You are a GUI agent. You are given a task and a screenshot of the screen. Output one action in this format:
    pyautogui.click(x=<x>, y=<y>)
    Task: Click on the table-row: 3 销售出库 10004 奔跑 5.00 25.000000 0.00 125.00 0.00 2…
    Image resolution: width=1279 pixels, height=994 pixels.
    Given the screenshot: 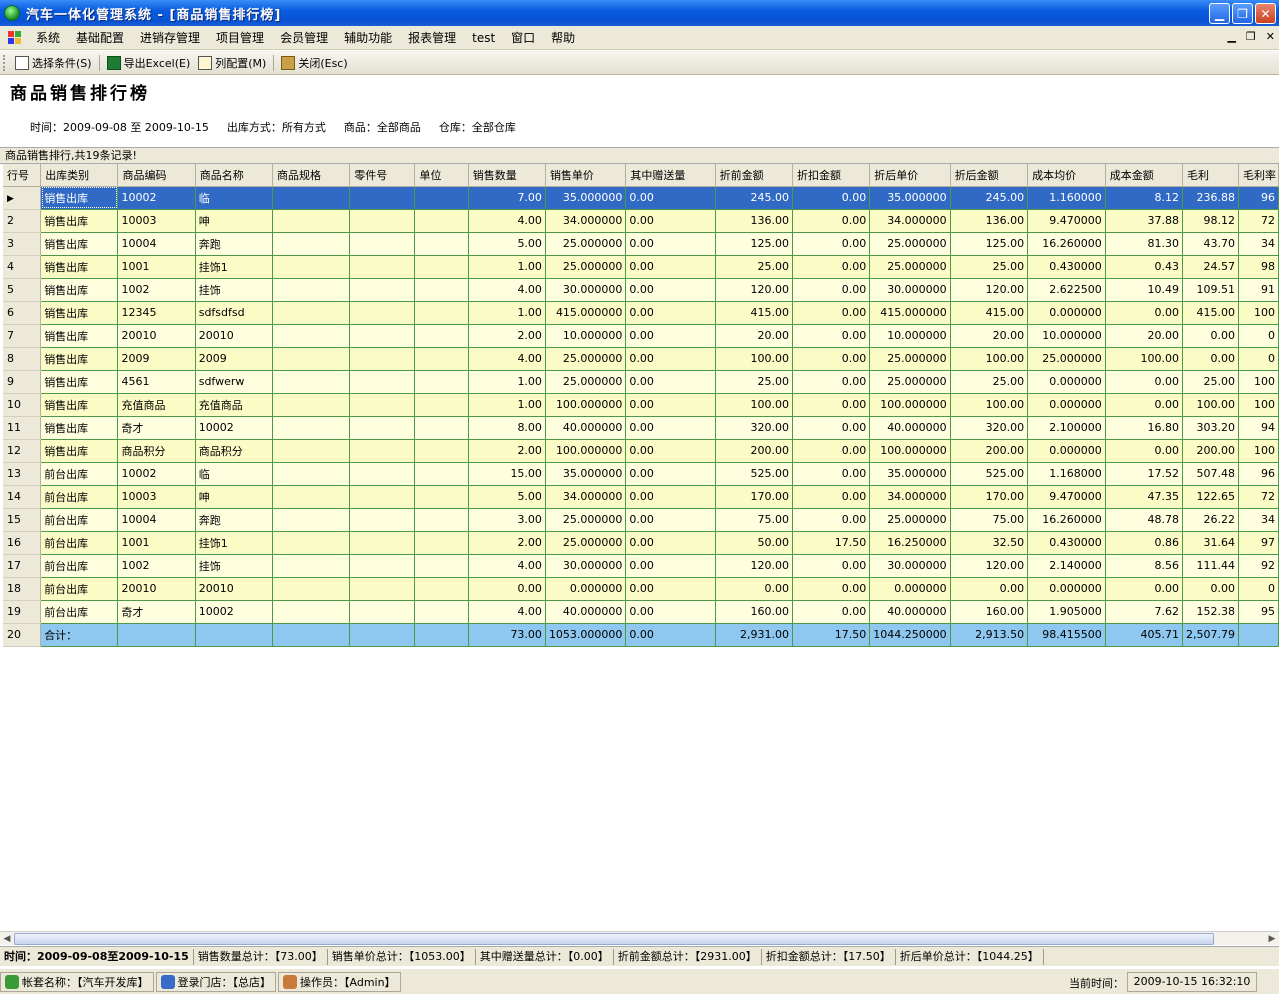 What is the action you would take?
    pyautogui.click(x=641, y=244)
    